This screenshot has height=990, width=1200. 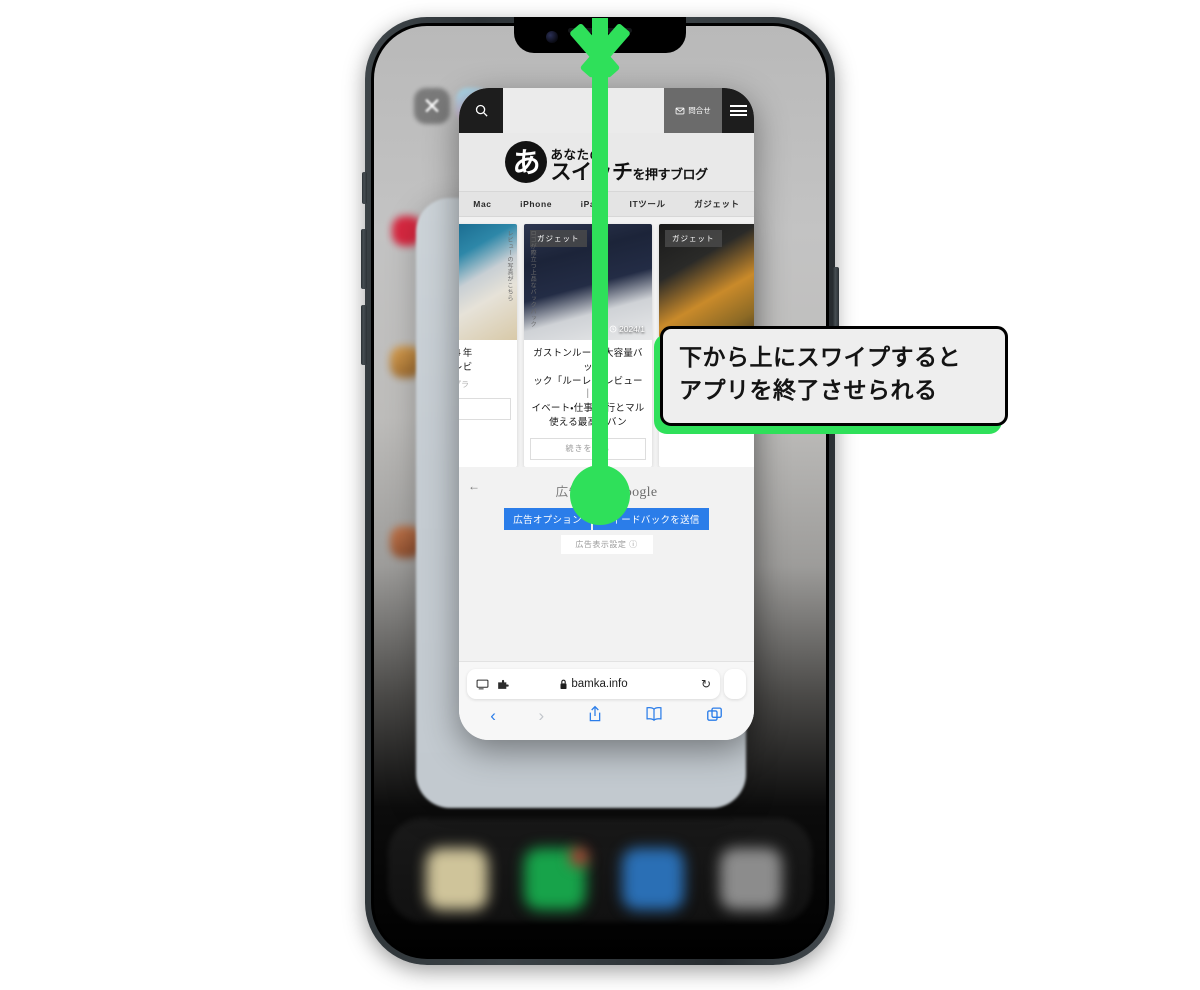 I want to click on site-logo-band: あなたの スイッチを押すブログ, so click(x=606, y=162).